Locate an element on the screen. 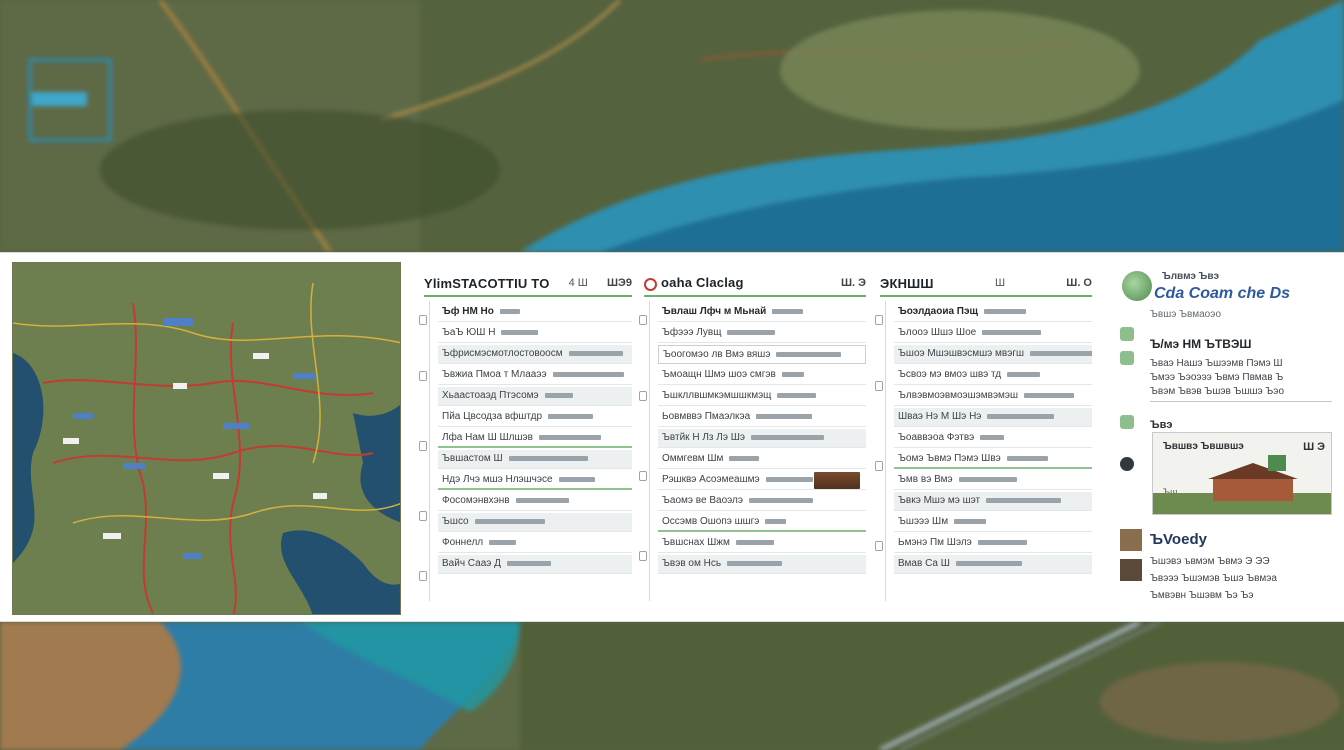  list-item: Ъаомэ ве Ваоэлэ is located at coordinates (762, 501).